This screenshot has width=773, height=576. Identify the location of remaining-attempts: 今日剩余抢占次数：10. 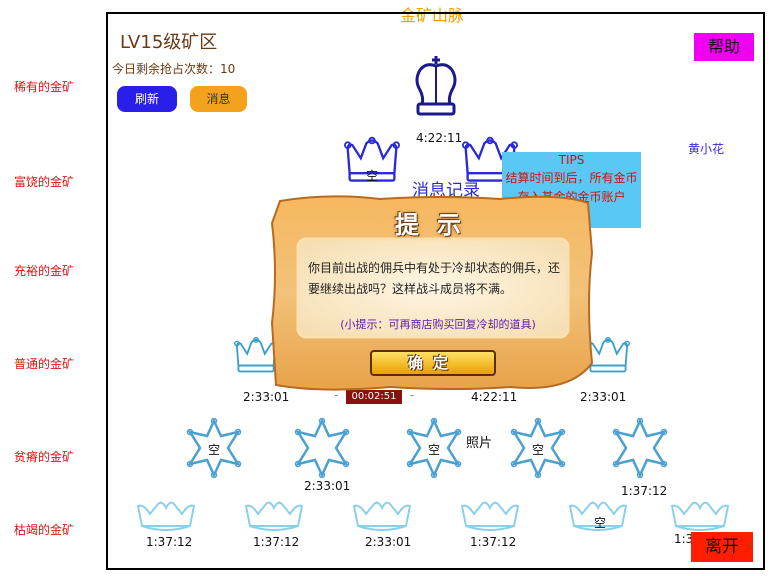
(174, 69).